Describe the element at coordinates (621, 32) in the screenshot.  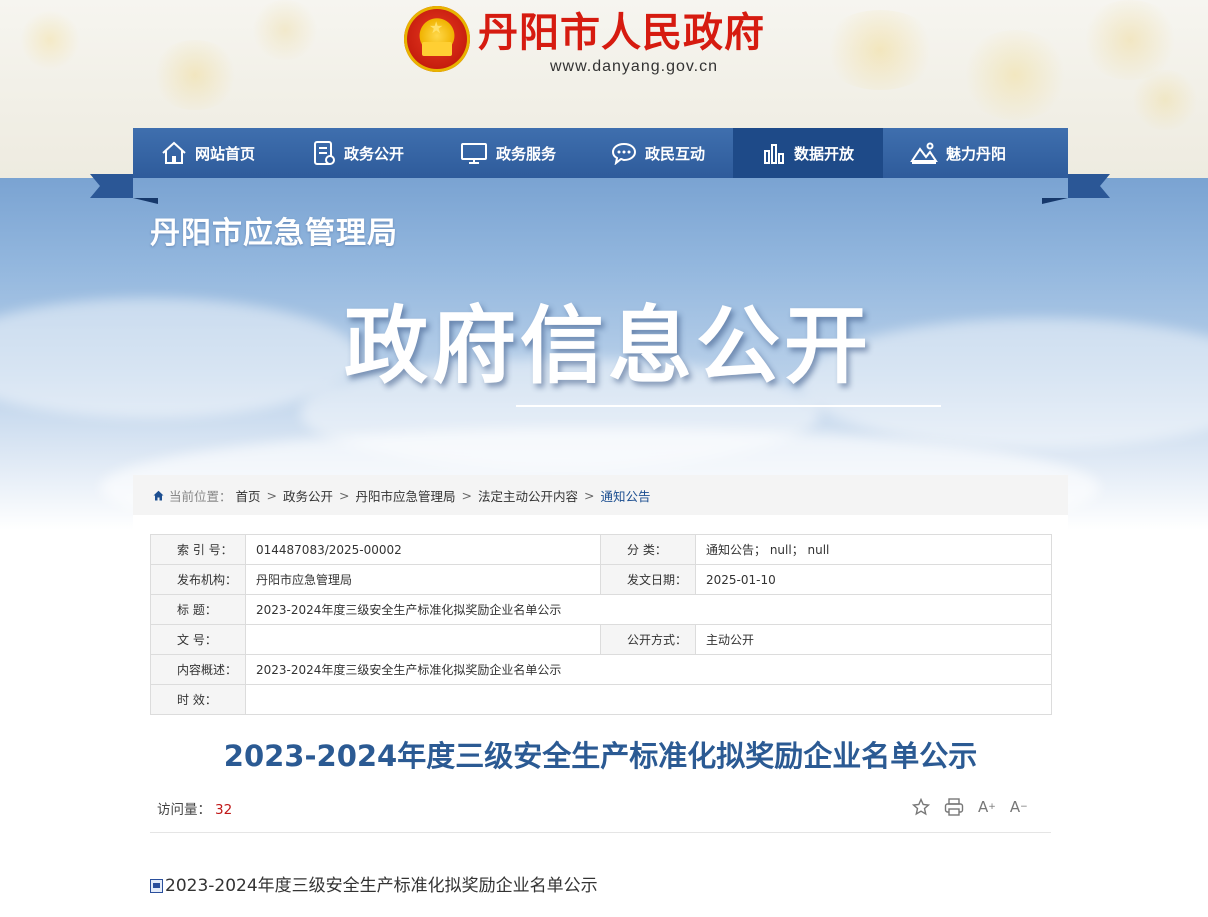
I see `site-title: 丹阳市人民政府` at that location.